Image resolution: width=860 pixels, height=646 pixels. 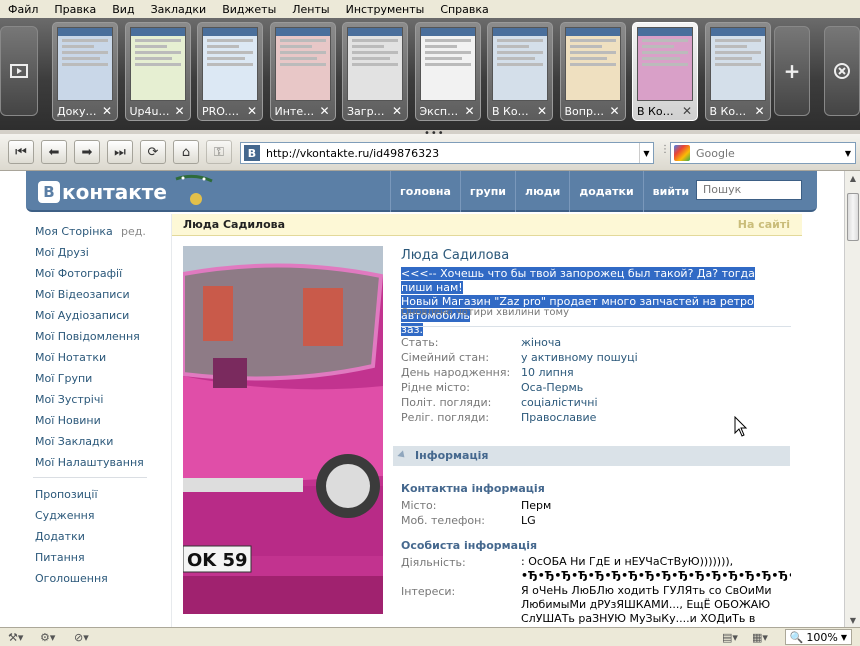 What do you see at coordinates (157, 71) in the screenshot?
I see `browser-tab: Up4u… ✕` at bounding box center [157, 71].